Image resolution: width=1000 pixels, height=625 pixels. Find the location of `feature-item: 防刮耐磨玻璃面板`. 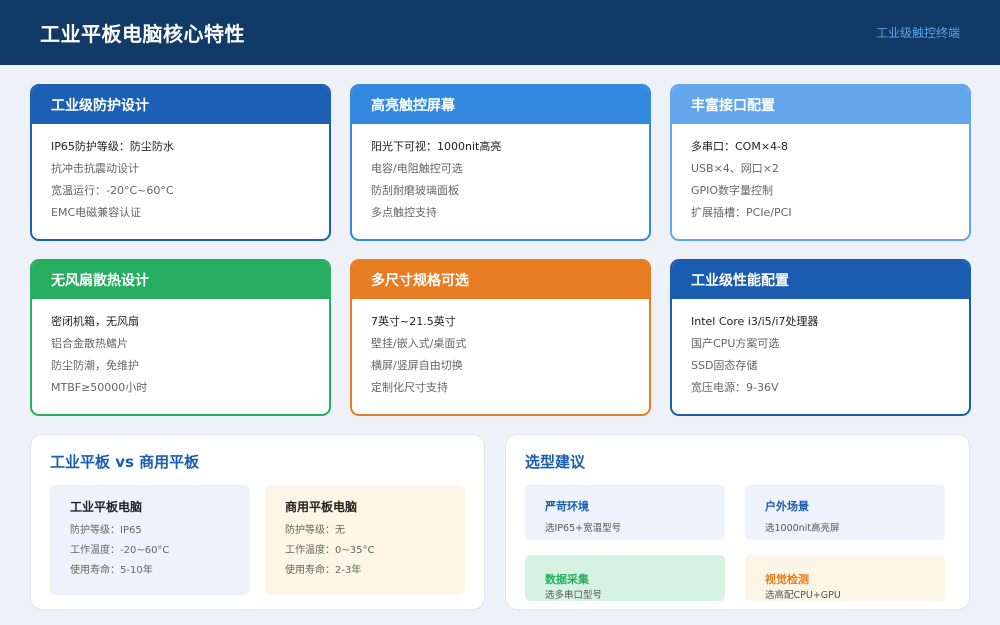

feature-item: 防刮耐磨玻璃面板 is located at coordinates (415, 190).